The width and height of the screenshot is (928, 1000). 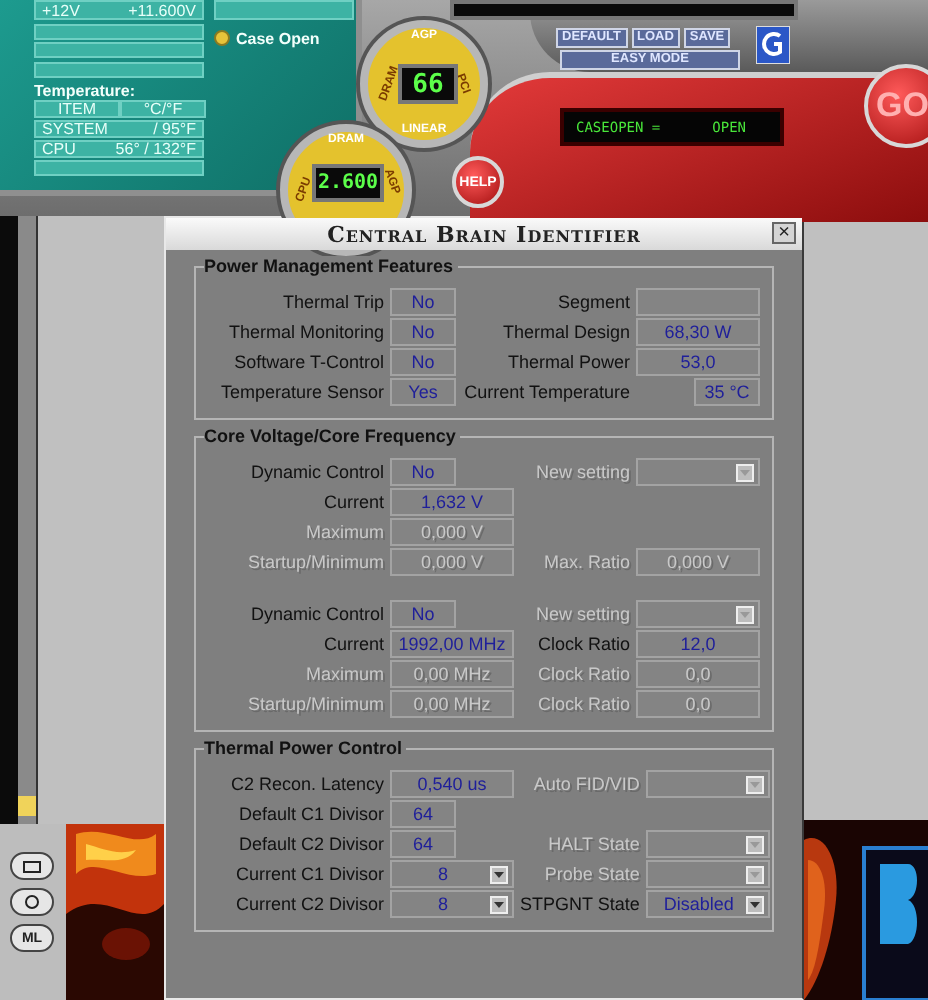 What do you see at coordinates (305, 332) in the screenshot?
I see `field-label: Thermal Monitoring` at bounding box center [305, 332].